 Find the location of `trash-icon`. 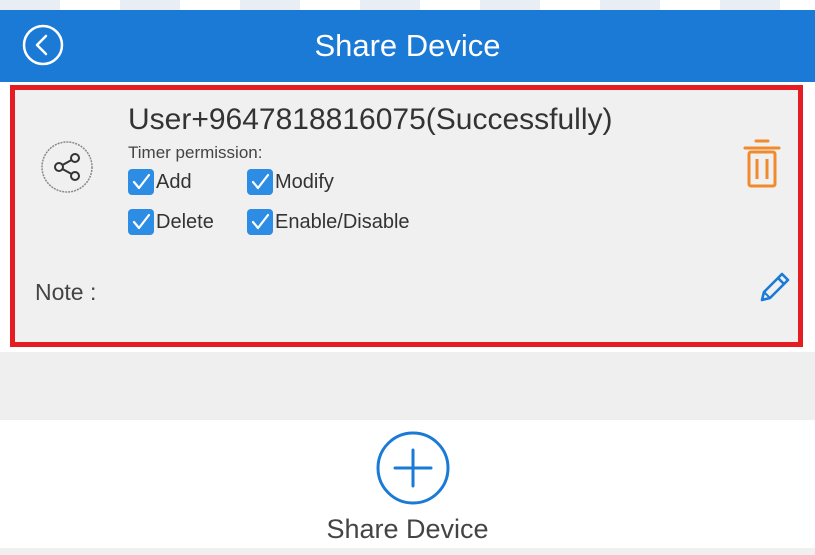

trash-icon is located at coordinates (762, 163).